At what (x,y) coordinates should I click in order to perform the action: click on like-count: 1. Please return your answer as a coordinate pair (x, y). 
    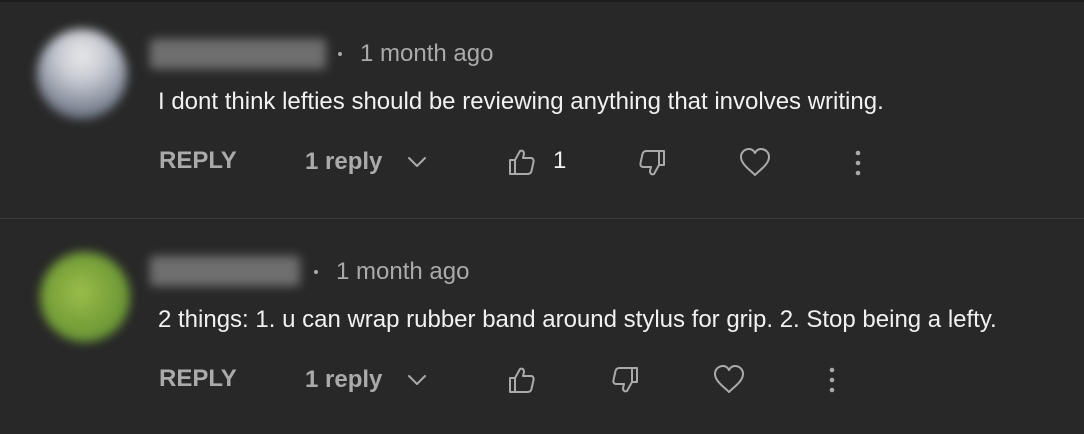
    Looking at the image, I should click on (560, 160).